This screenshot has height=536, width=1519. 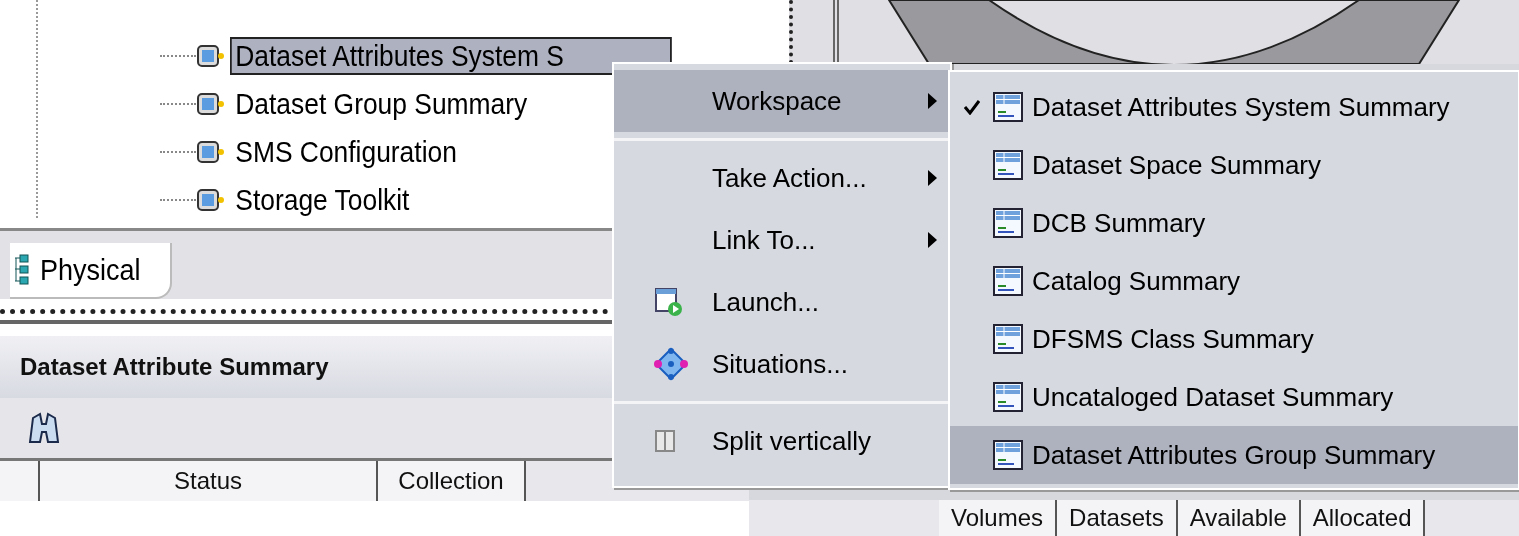 I want to click on topology-icon, so click(x=22, y=270).